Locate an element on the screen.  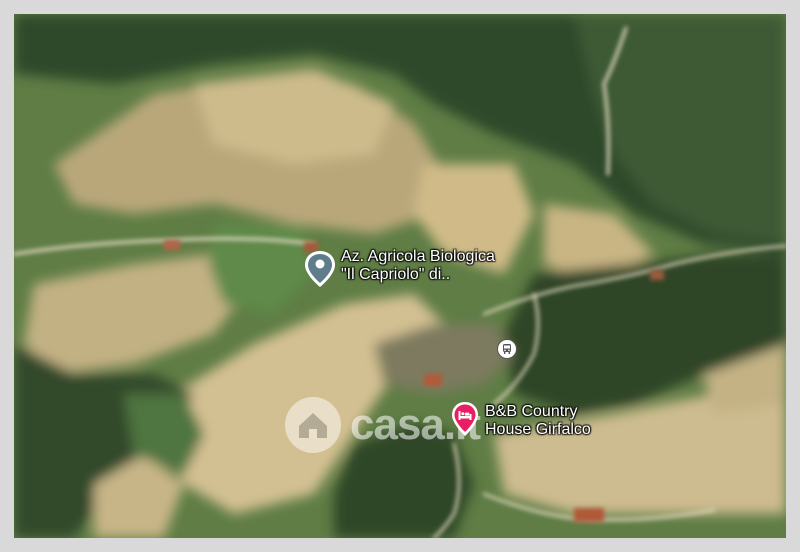
poi-name-line2: "Il Capriolo" di.. is located at coordinates (396, 274).